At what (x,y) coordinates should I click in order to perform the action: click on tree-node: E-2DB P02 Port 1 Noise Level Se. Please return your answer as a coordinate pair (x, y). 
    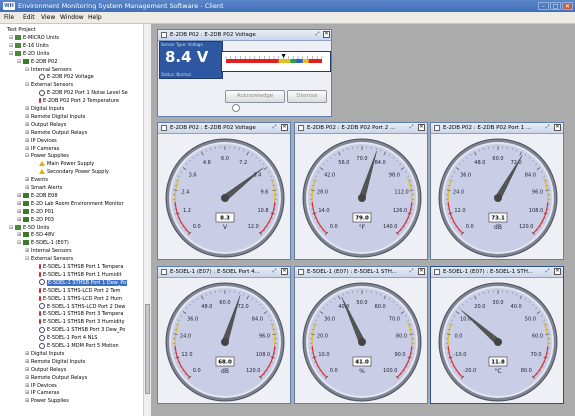
    Looking at the image, I should click on (80, 93).